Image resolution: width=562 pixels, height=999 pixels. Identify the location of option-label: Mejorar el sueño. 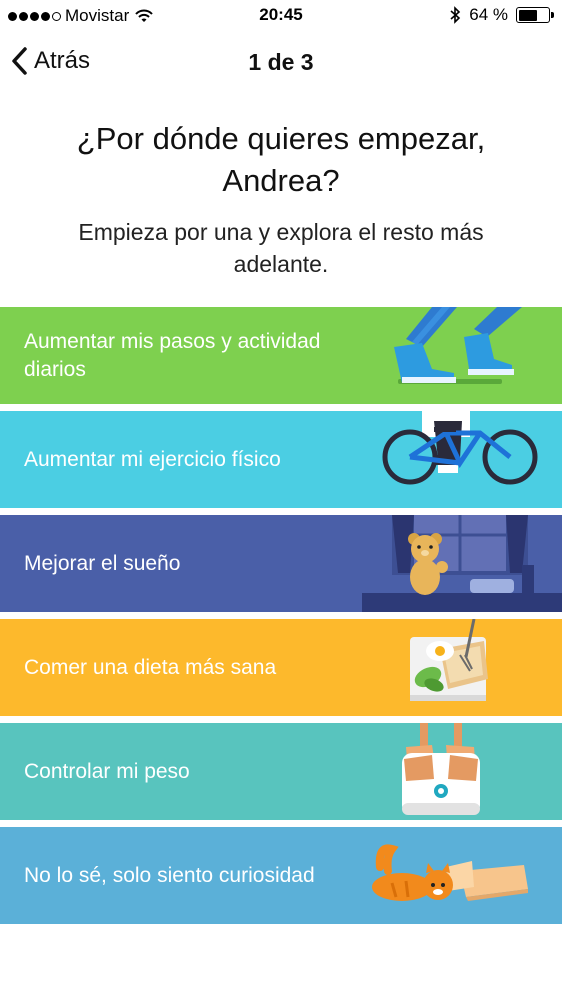
(102, 563).